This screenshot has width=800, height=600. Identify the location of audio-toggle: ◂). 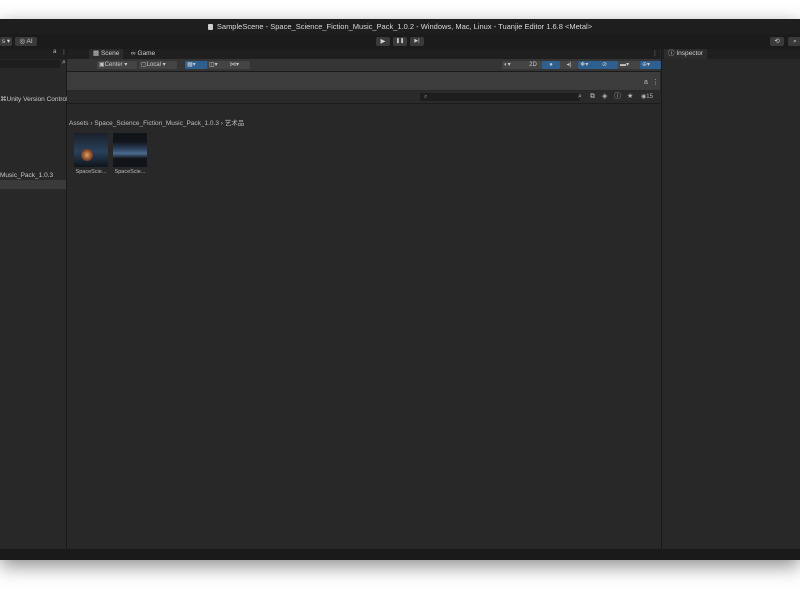
(569, 65).